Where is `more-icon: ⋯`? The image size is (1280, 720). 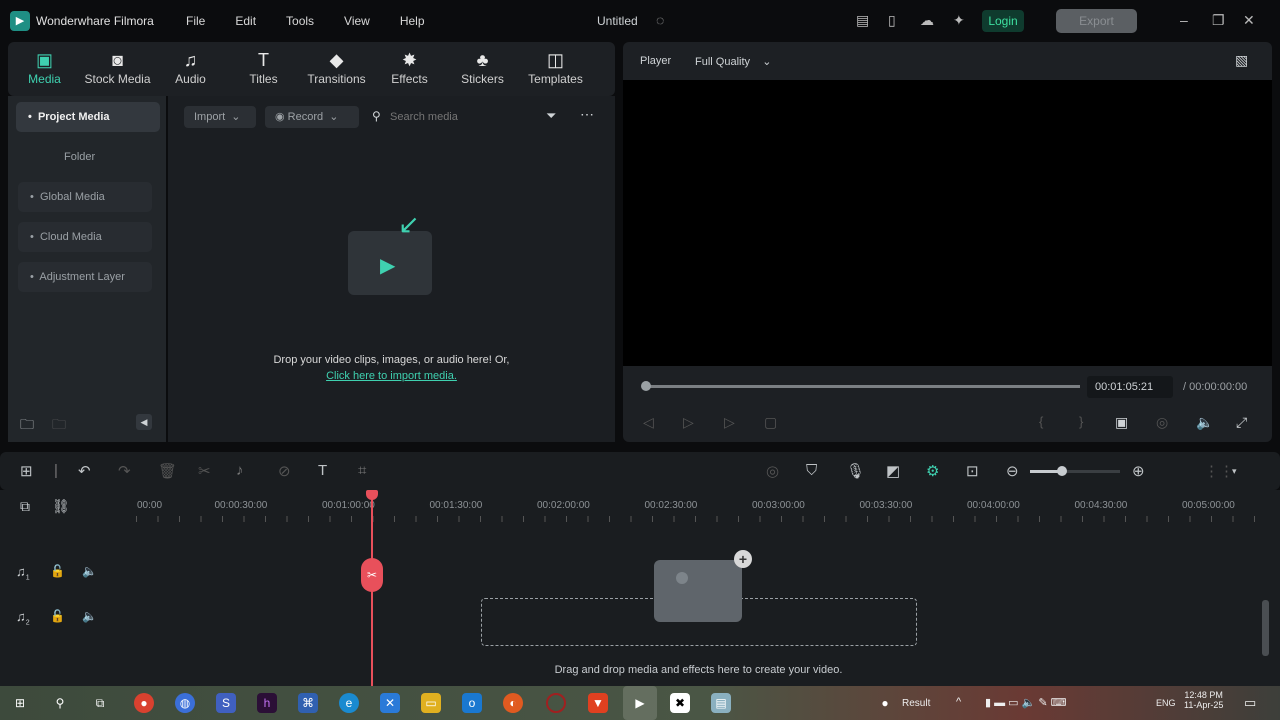
more-icon: ⋯ is located at coordinates (587, 114).